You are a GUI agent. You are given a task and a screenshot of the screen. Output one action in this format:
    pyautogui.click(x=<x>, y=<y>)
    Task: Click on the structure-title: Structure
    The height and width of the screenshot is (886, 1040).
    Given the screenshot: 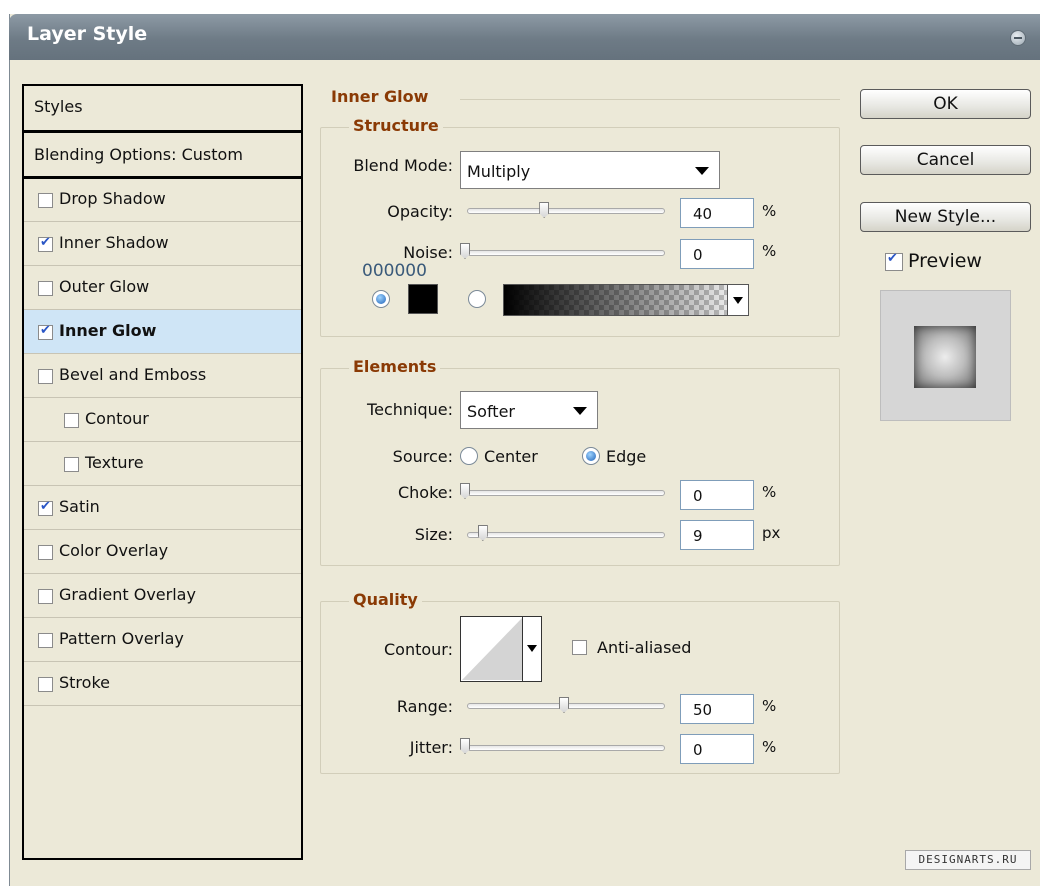 What is the action you would take?
    pyautogui.click(x=396, y=125)
    